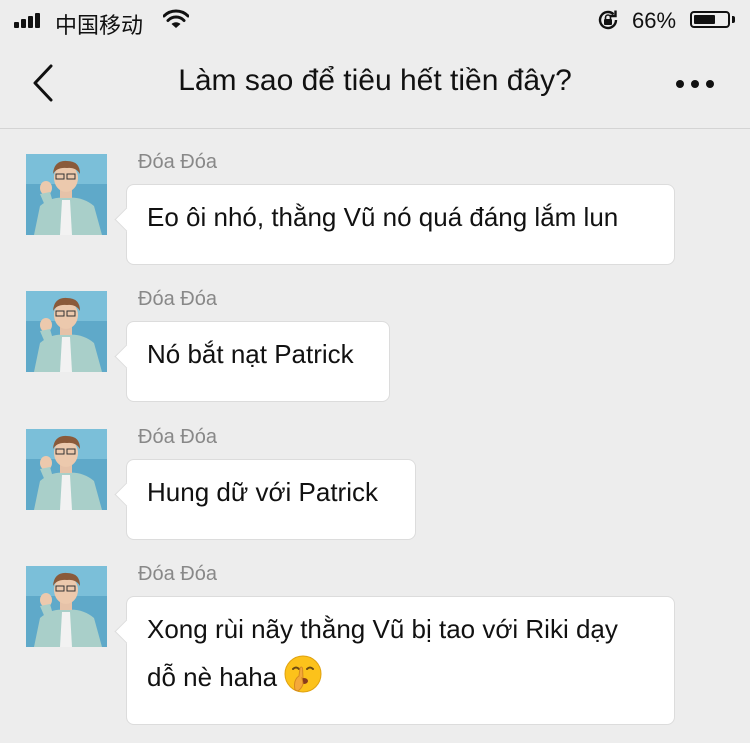 Image resolution: width=750 pixels, height=743 pixels. I want to click on status-bar: 中国移动 66%, so click(375, 20).